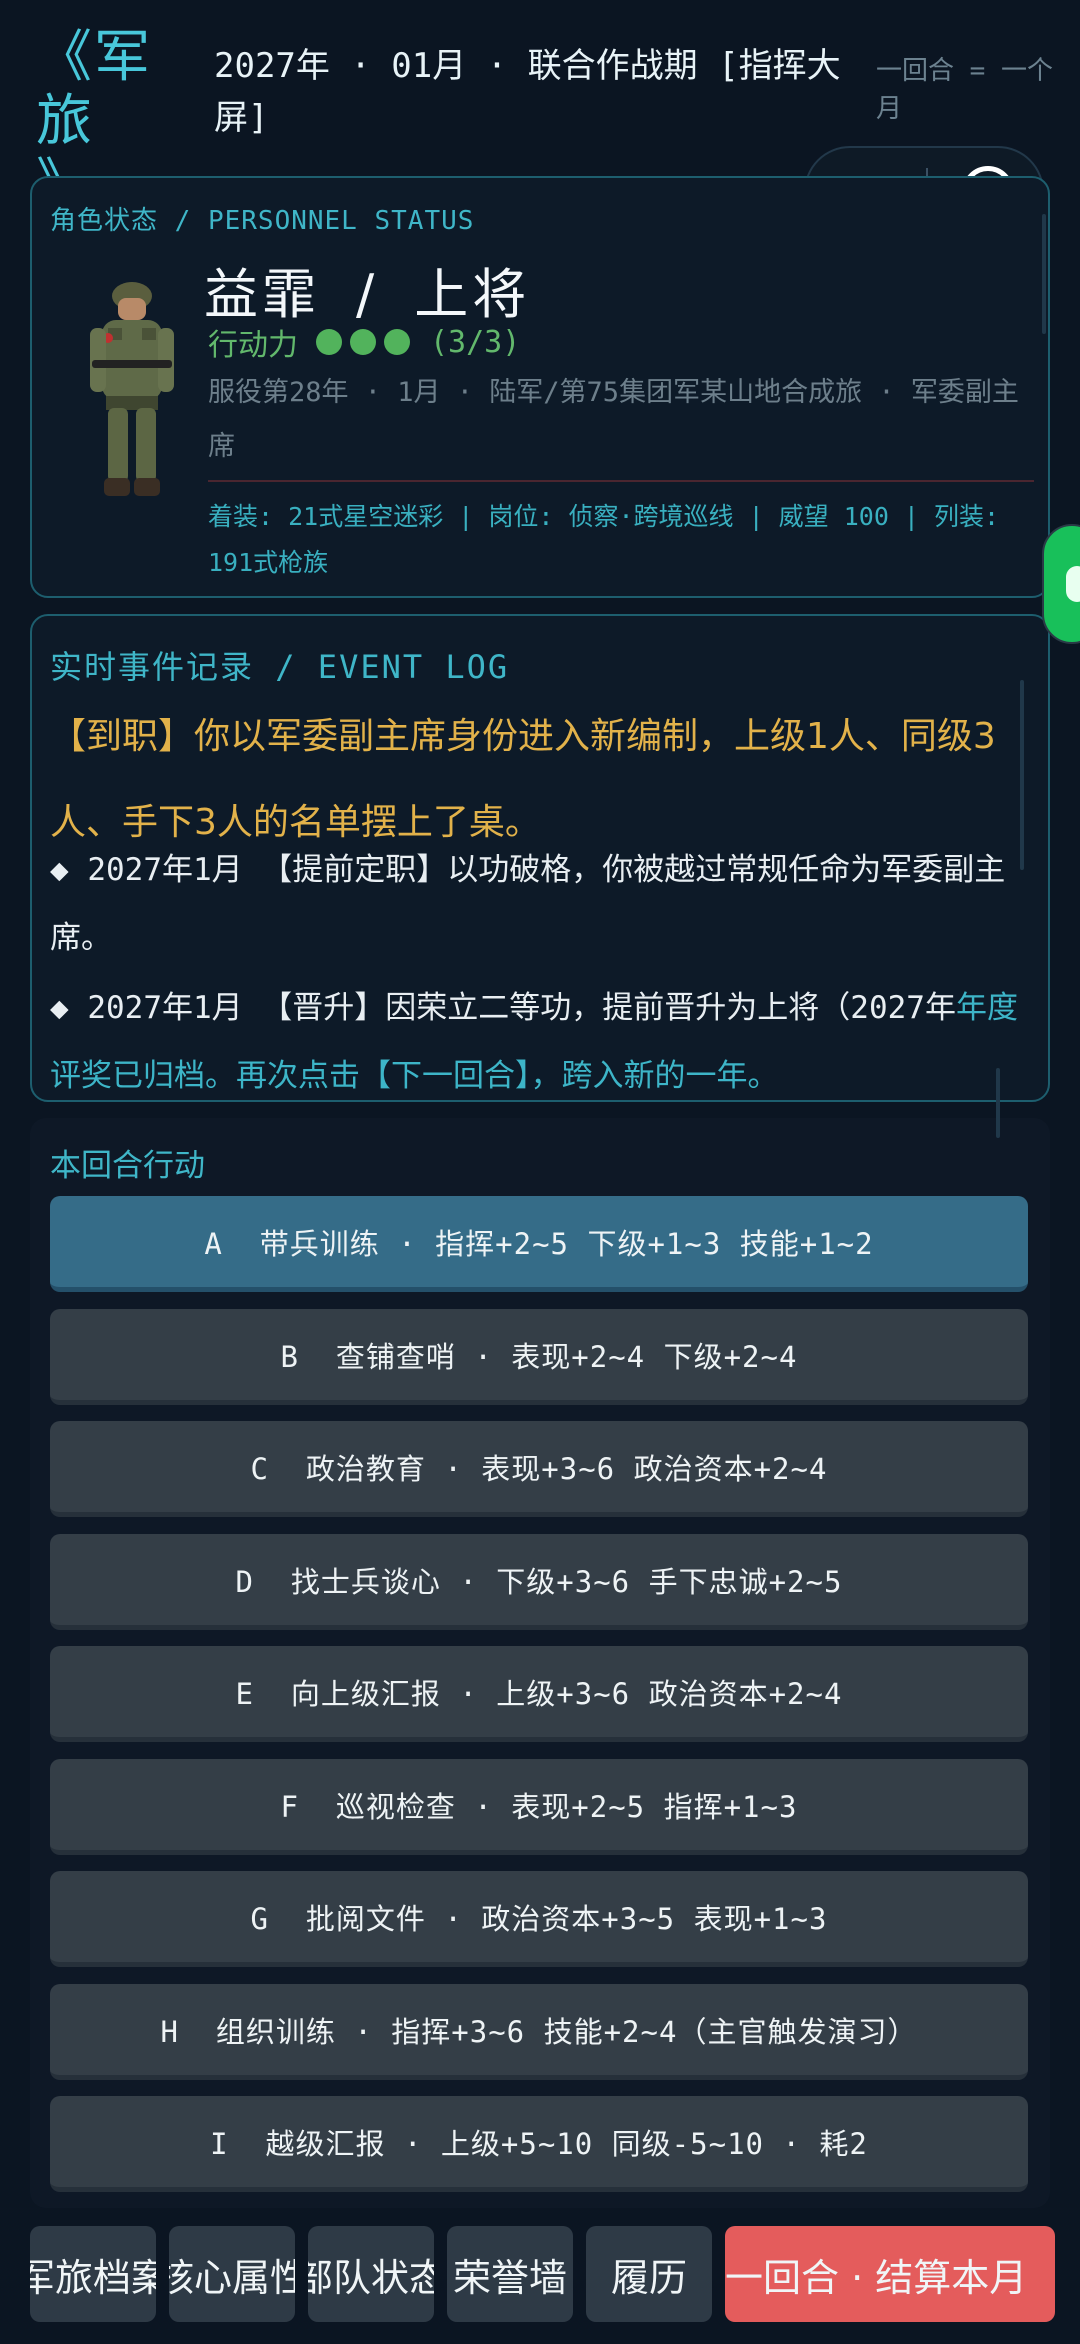  What do you see at coordinates (539, 1244) in the screenshot?
I see `action-button-a: A 带兵训练 · 指挥+2~5 下级+1~3 技能+1~2` at bounding box center [539, 1244].